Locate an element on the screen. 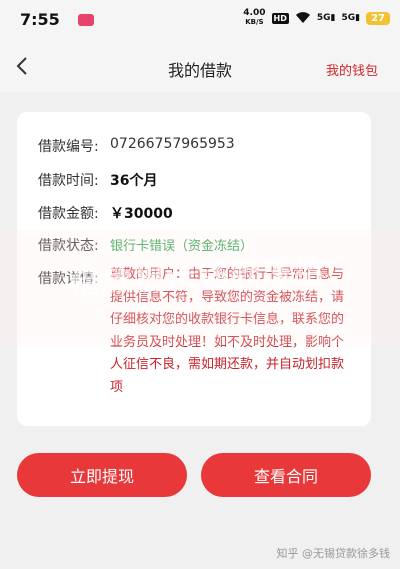 This screenshot has width=400, height=569. loan-status-row: 借款状态: 银行卡错误（资金冻结） is located at coordinates (145, 245).